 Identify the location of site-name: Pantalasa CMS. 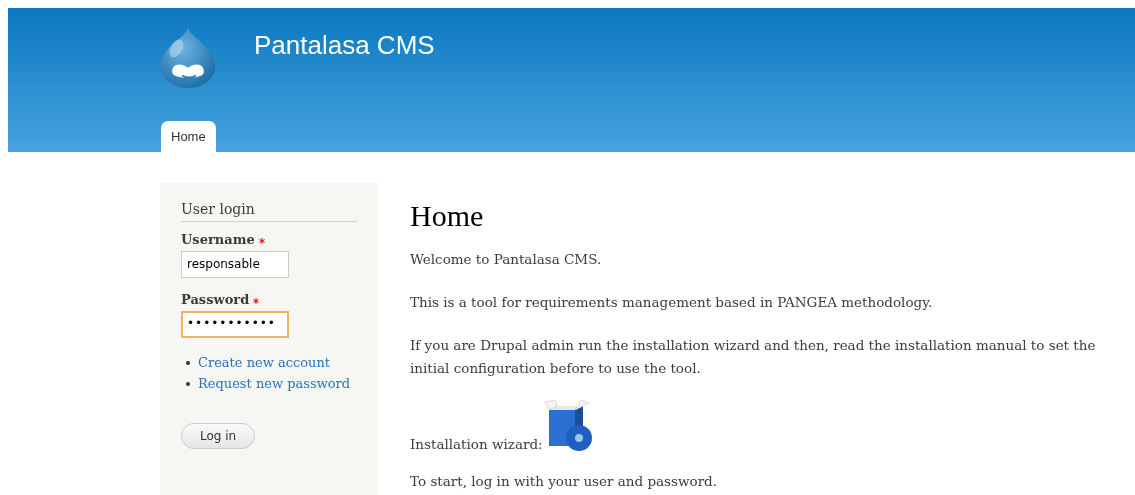
(344, 45).